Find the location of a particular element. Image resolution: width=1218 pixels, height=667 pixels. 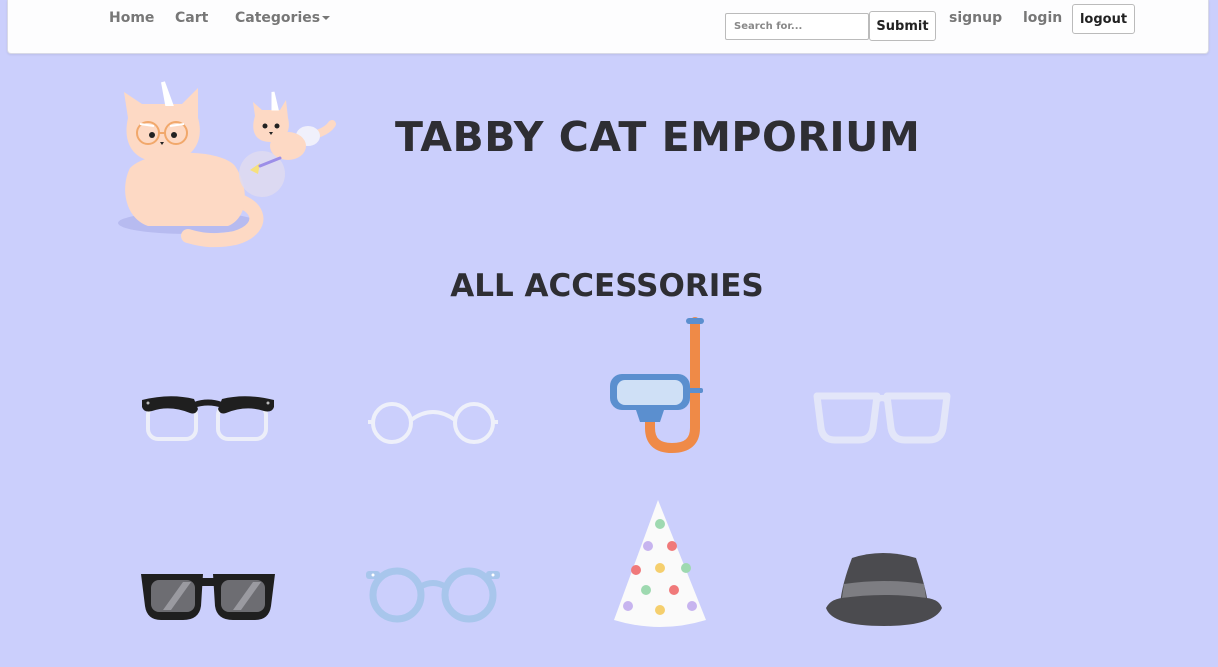

product-fedora-hat is located at coordinates (884, 588).